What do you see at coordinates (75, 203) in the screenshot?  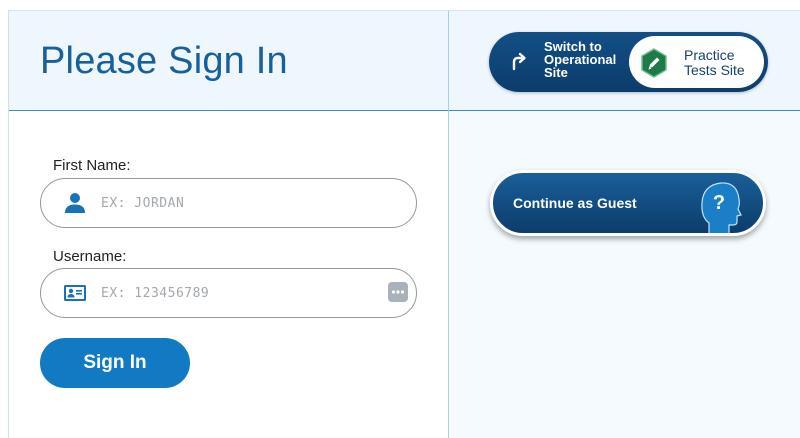 I see `person-icon` at bounding box center [75, 203].